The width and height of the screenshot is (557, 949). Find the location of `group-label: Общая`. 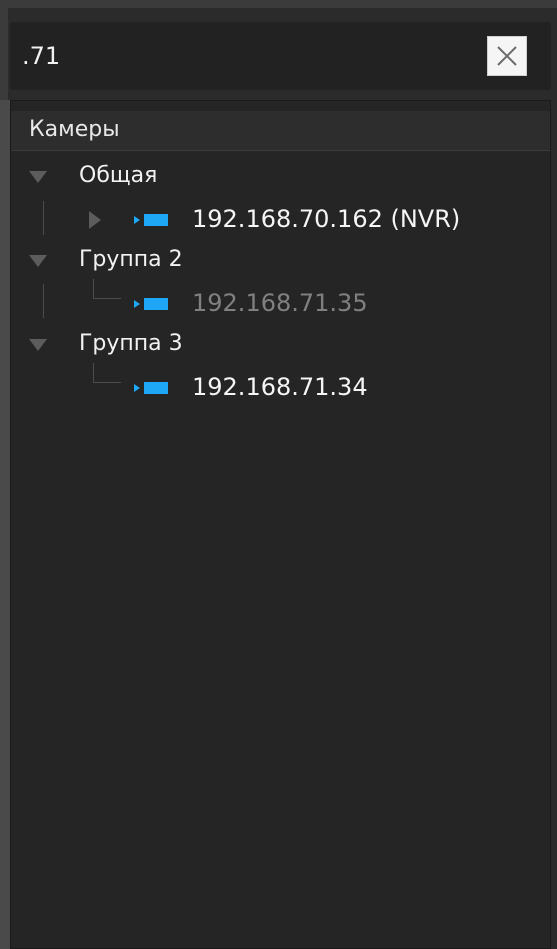

group-label: Общая is located at coordinates (118, 175).